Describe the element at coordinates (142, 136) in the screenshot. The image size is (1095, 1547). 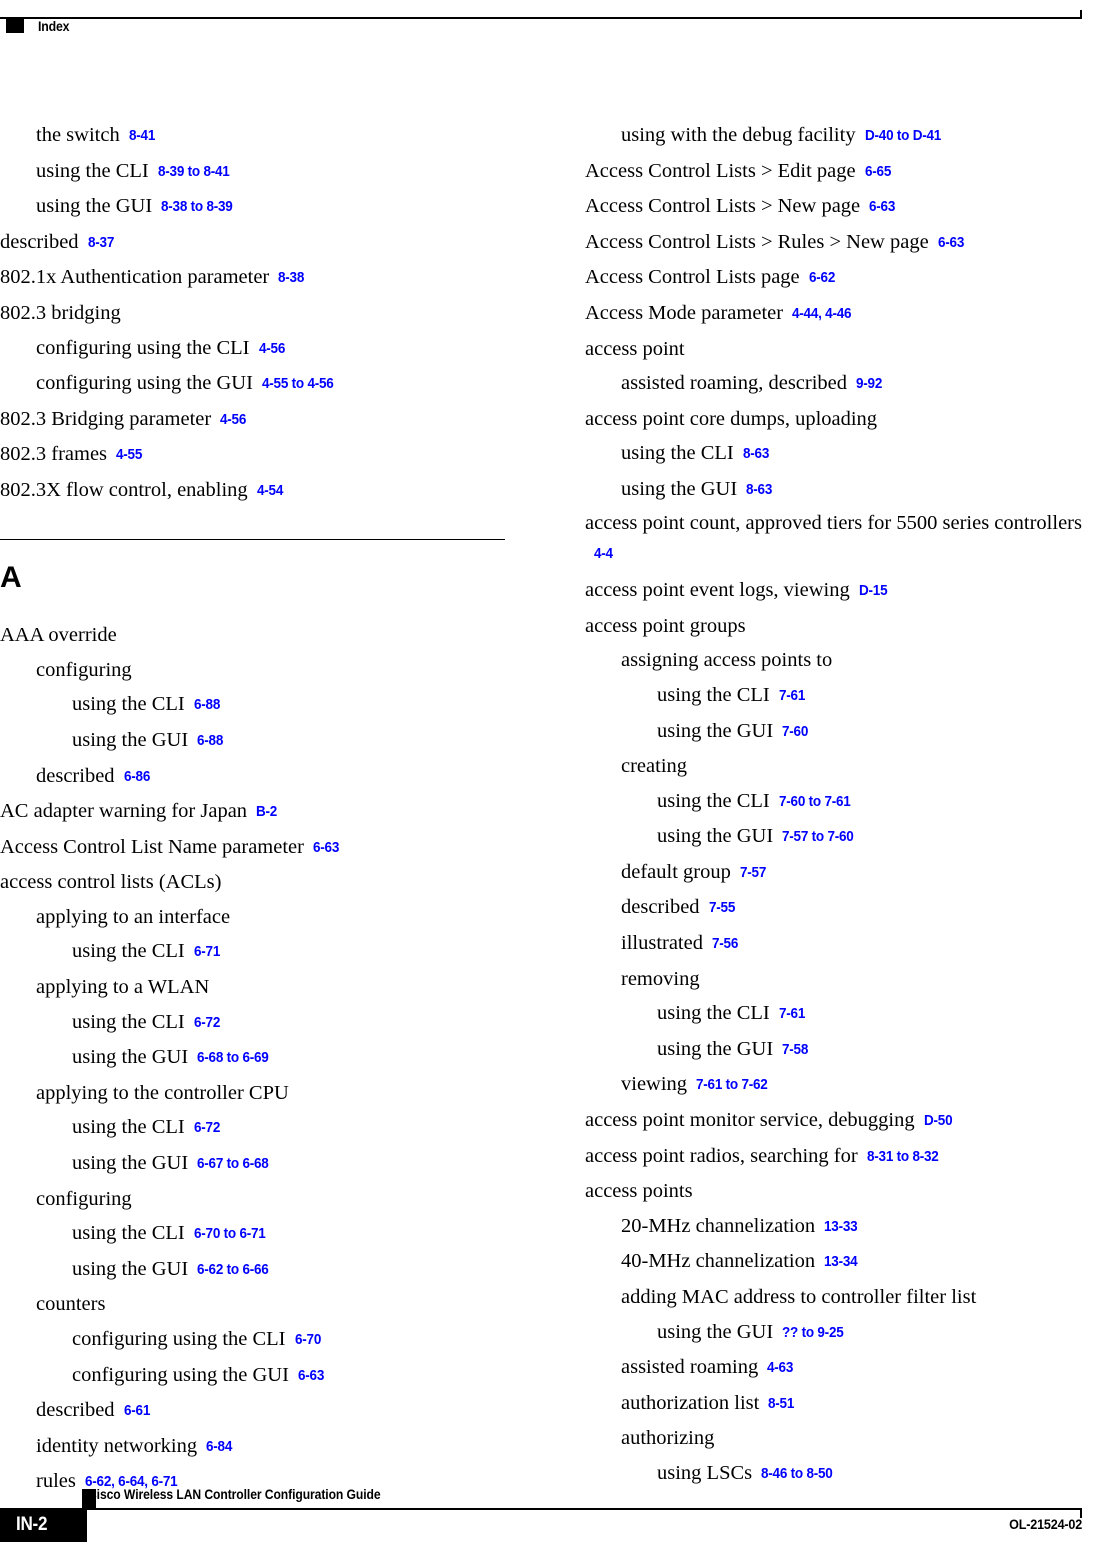
I see `index-entry-page-reference: 8-41` at that location.